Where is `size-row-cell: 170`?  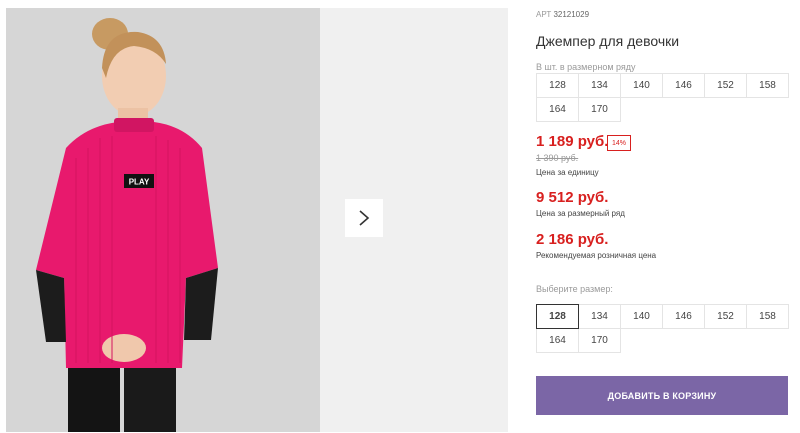
size-row-cell: 170 is located at coordinates (599, 109).